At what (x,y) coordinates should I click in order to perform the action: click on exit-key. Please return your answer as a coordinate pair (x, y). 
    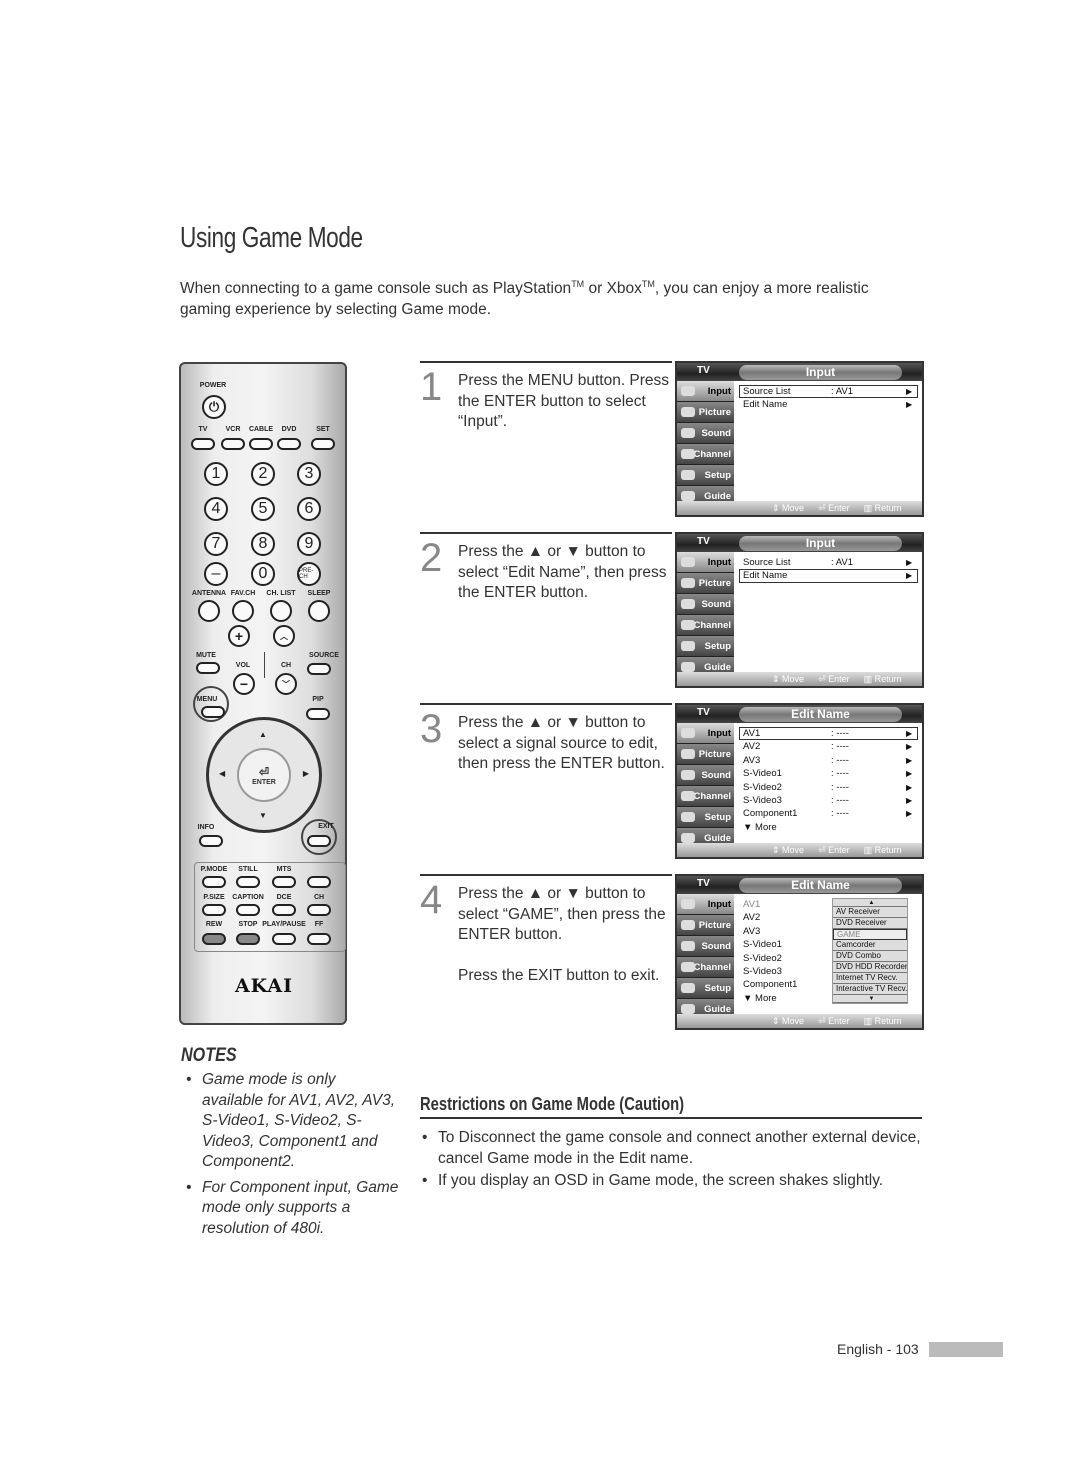
    Looking at the image, I should click on (319, 841).